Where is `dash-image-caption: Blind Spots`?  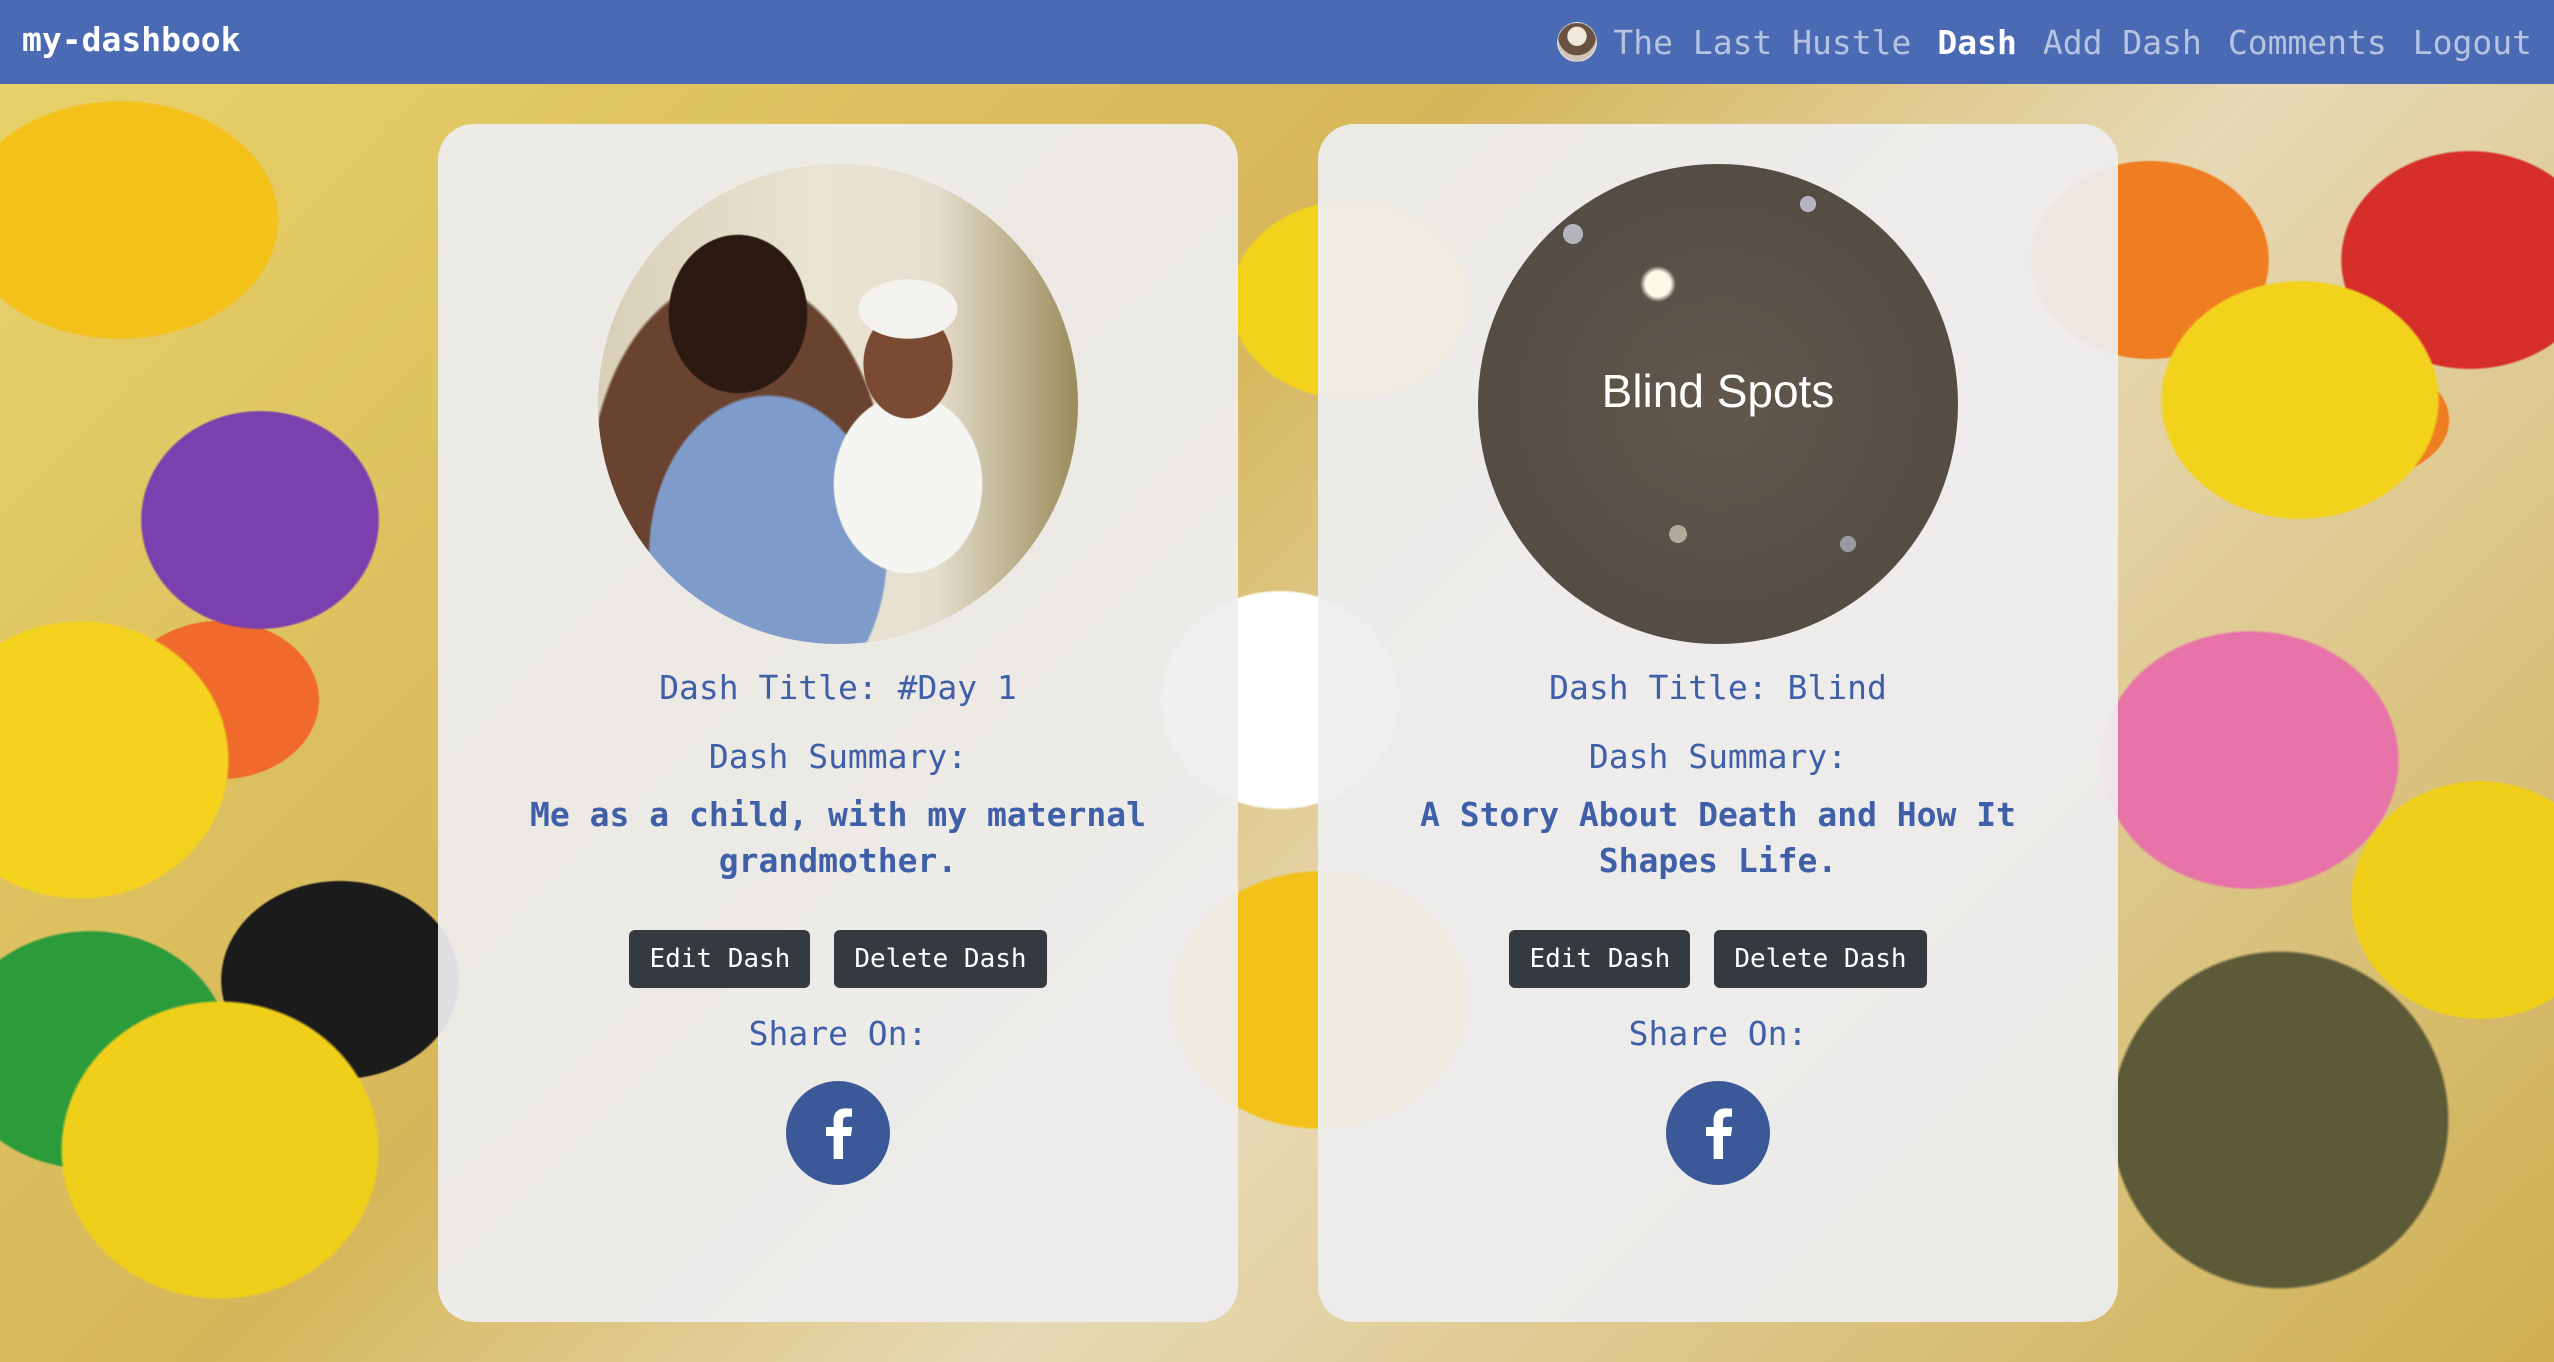
dash-image-caption: Blind Spots is located at coordinates (1718, 391).